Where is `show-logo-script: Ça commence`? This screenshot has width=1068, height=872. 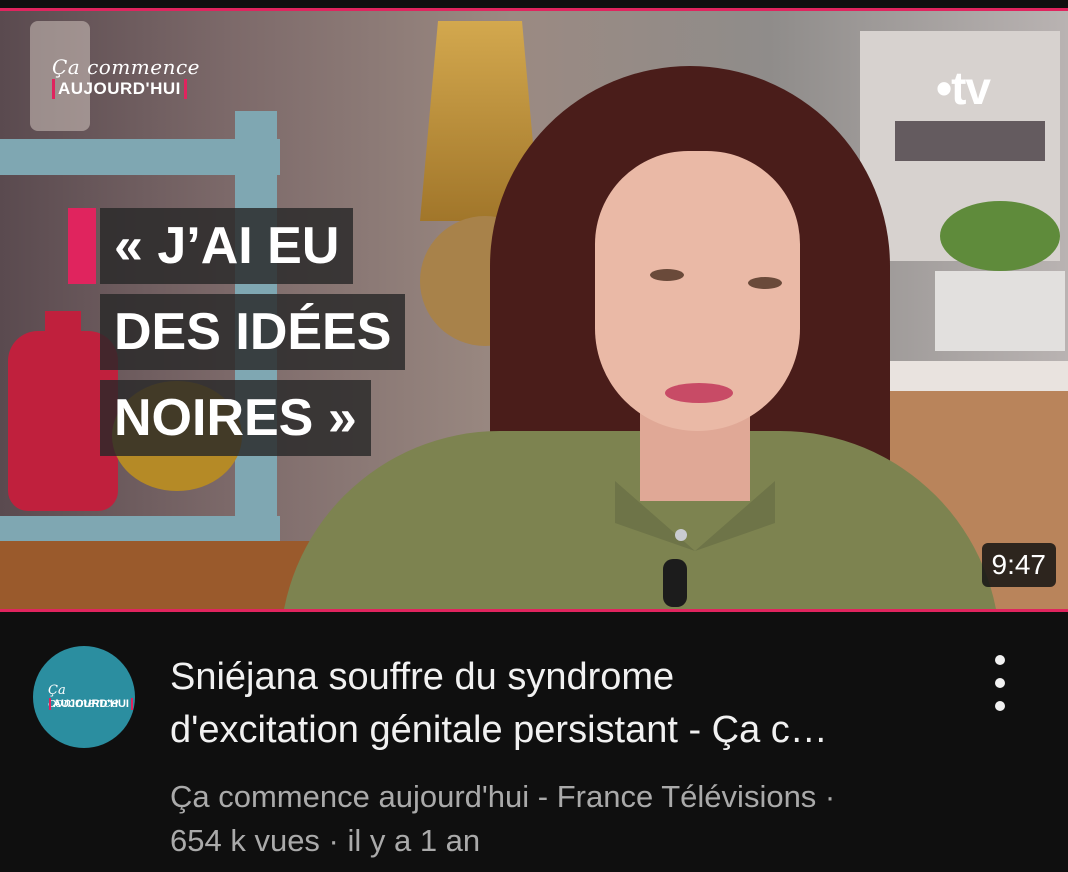 show-logo-script: Ça commence is located at coordinates (126, 67).